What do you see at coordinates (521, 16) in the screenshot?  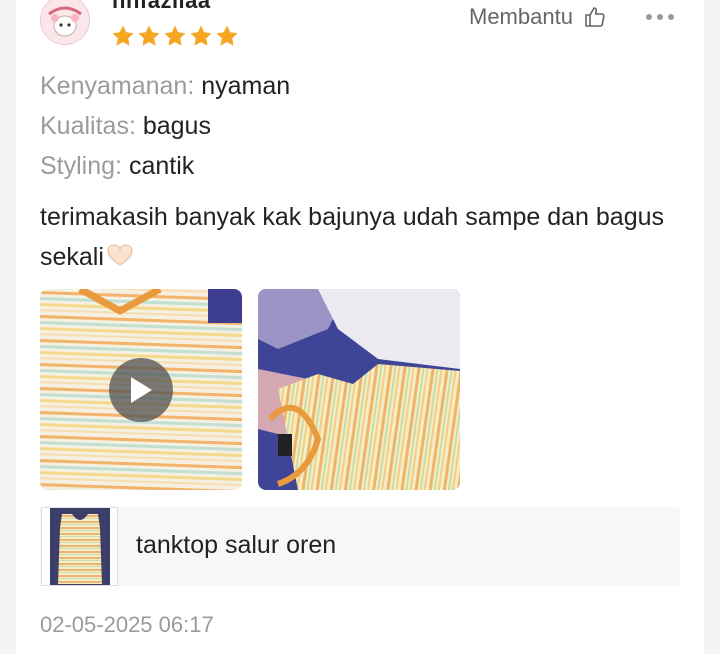 I see `helpful-label: Membantu` at bounding box center [521, 16].